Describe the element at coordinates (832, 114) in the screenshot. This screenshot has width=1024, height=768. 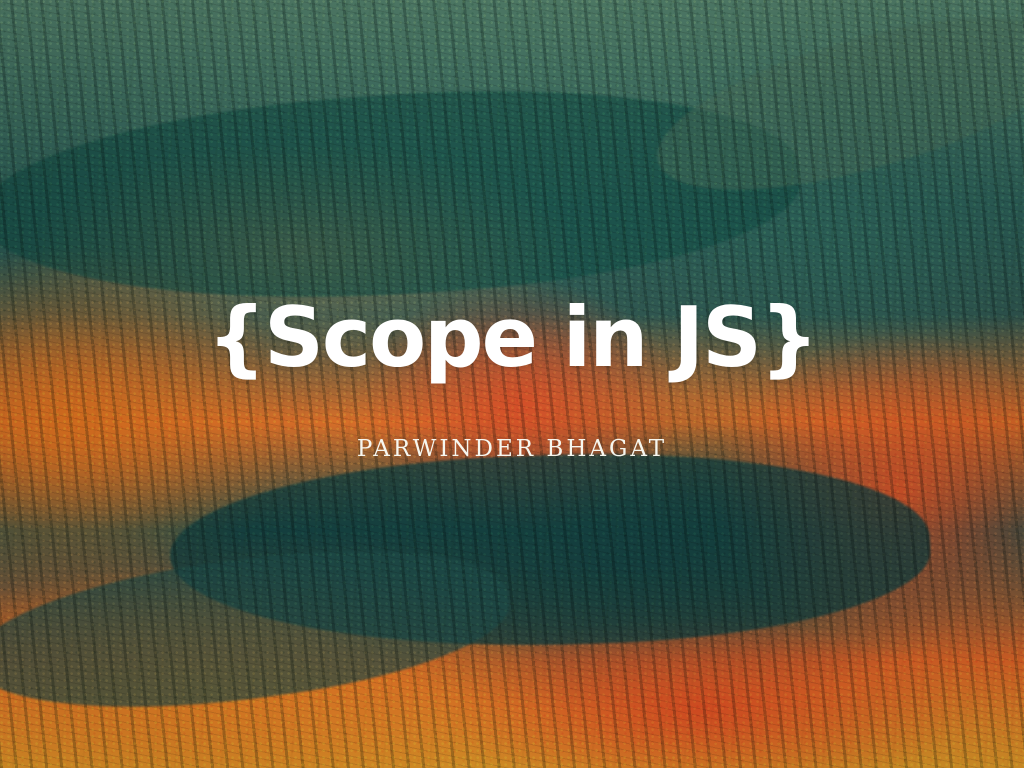
I see `green-paint-stroke` at that location.